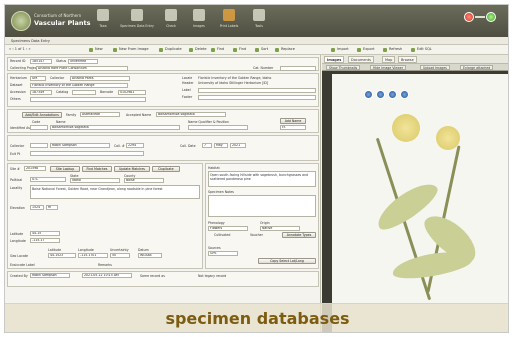 The width and height of the screenshot is (513, 337). Describe the element at coordinates (256, 235) in the screenshot. I see `voucher-checkbox: Voucher` at that location.